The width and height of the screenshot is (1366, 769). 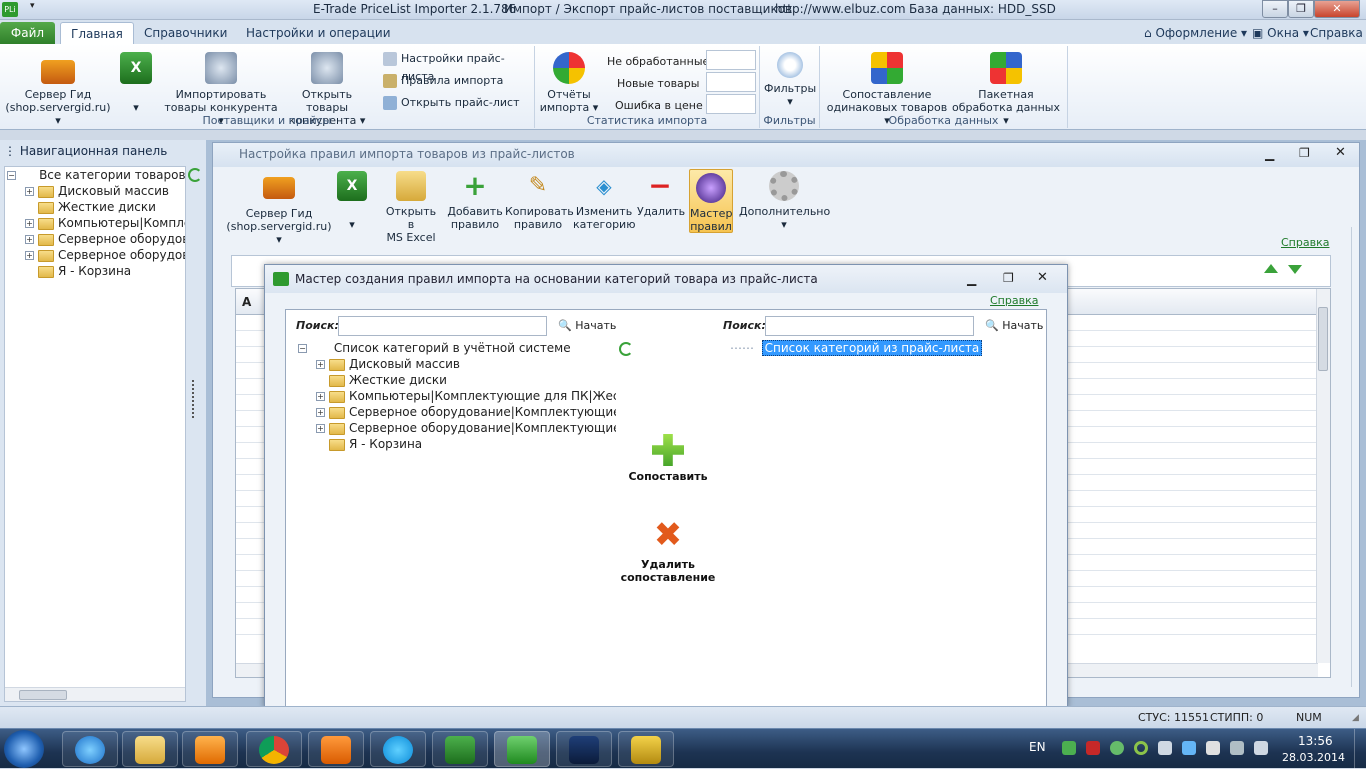 I want to click on delete-rule-button: − Удалить, so click(x=661, y=195).